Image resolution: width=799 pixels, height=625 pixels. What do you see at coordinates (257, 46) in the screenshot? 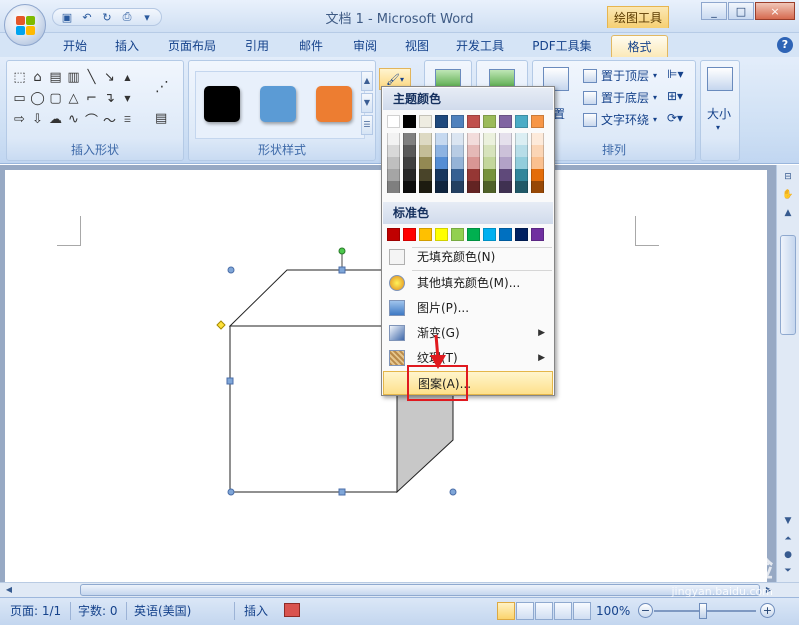
I see `tab-references: 引用` at bounding box center [257, 46].